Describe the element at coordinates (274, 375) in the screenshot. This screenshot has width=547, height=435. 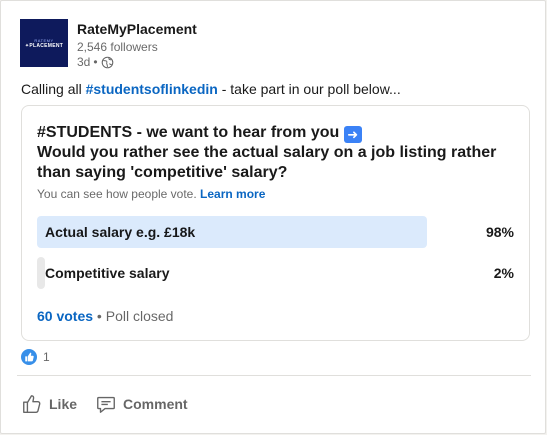
I see `action-divider` at that location.